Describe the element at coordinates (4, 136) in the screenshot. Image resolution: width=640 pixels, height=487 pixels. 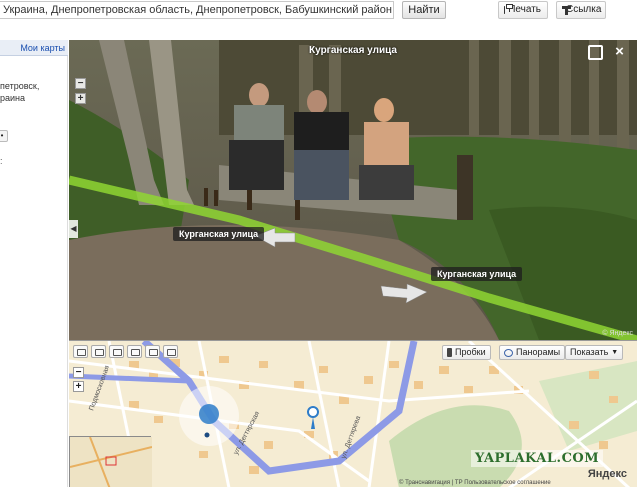
I see `sidebar-chip: •` at that location.